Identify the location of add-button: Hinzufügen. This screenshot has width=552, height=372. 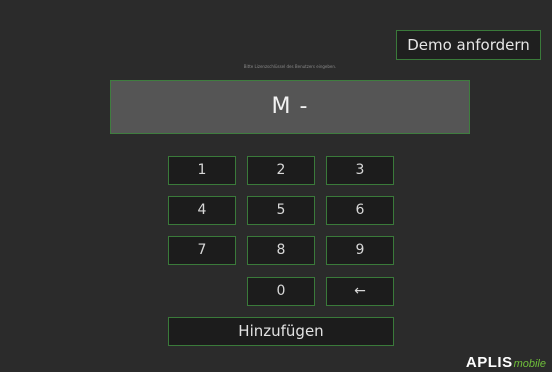
(281, 331).